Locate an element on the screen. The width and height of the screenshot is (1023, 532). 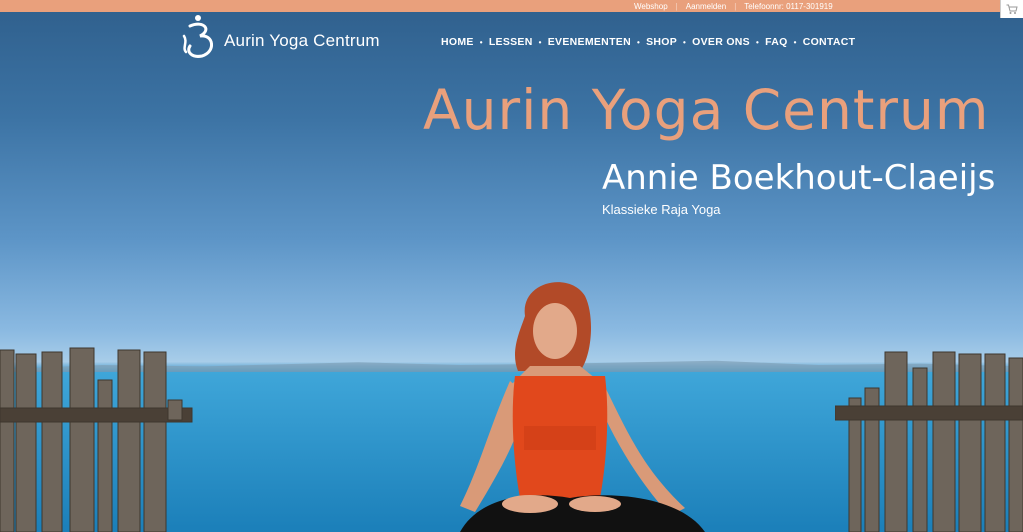
hero-tagline: Klassieke Raja Yoga is located at coordinates (661, 209).